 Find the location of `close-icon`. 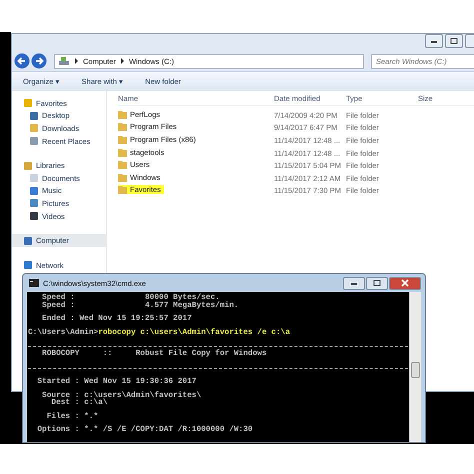

close-icon is located at coordinates (405, 283).